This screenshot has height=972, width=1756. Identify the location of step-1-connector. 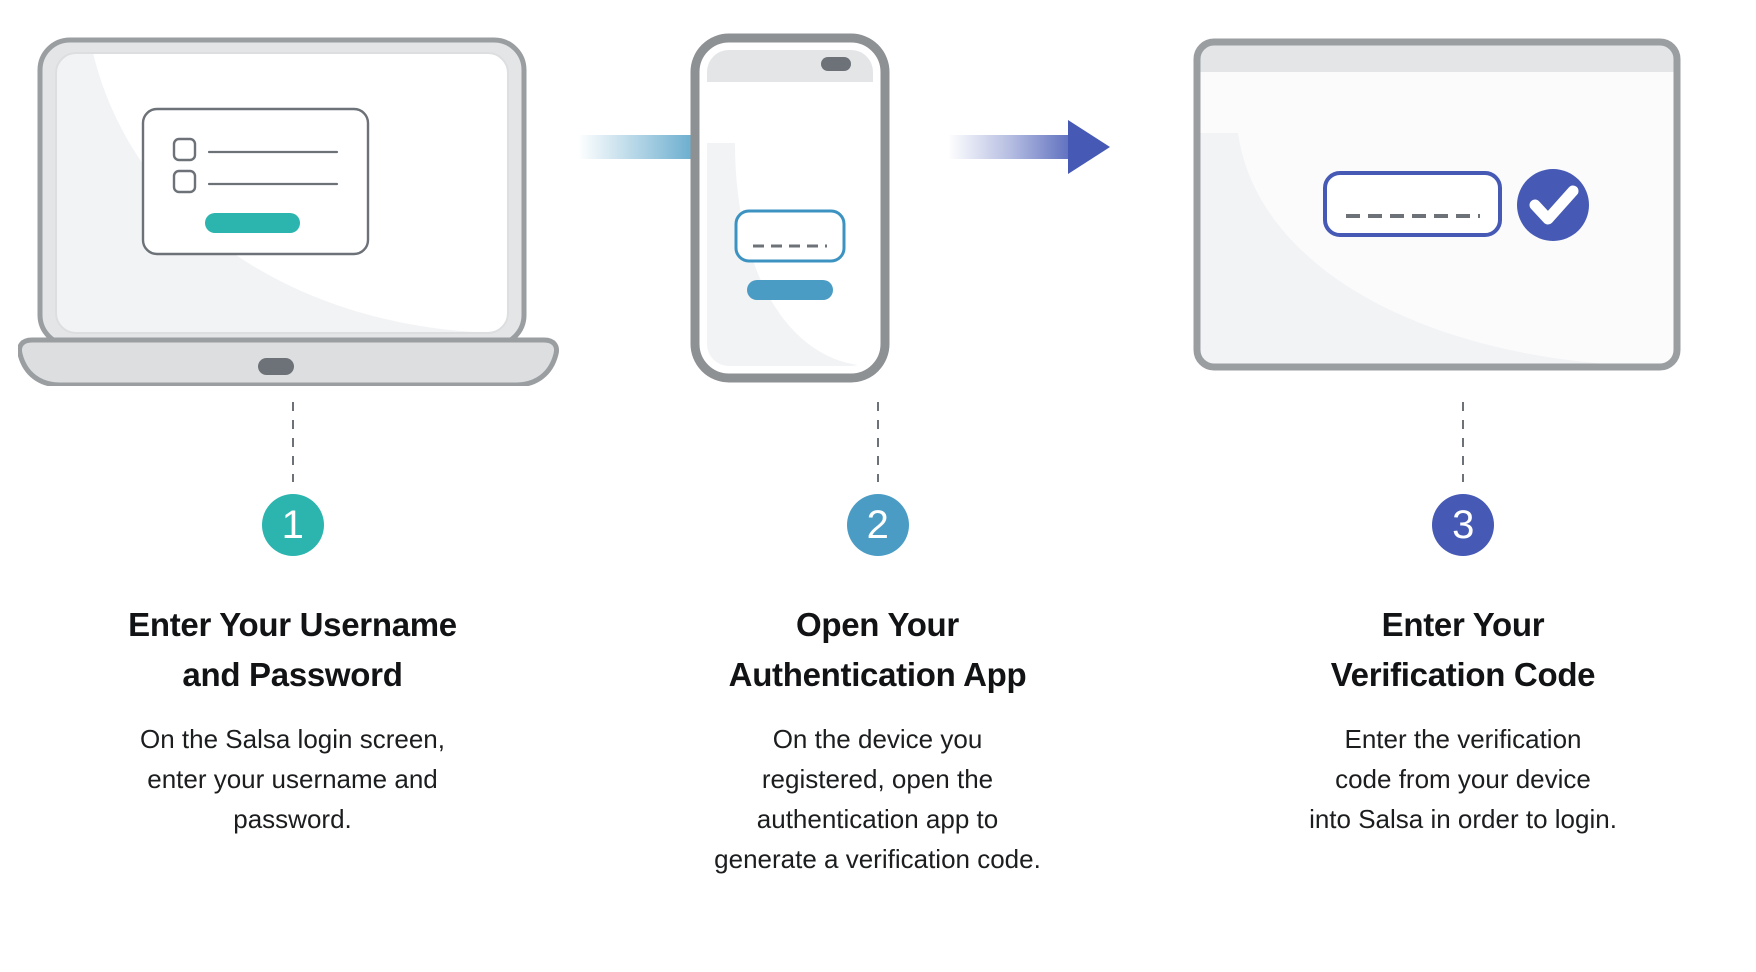
(292, 442).